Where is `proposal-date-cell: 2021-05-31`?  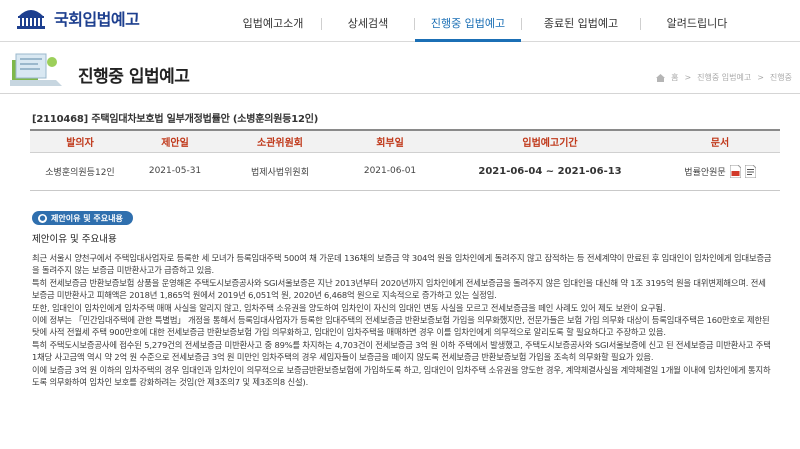
proposal-date-cell: 2021-05-31 is located at coordinates (175, 171).